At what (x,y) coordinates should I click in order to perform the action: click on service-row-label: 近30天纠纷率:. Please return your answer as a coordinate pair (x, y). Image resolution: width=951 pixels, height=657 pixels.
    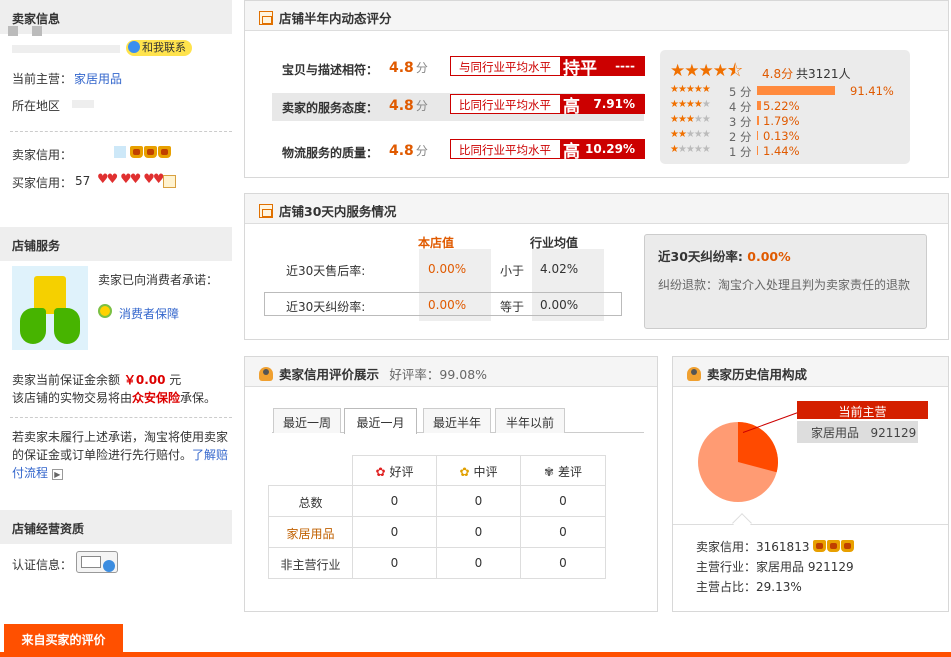
    Looking at the image, I should click on (326, 307).